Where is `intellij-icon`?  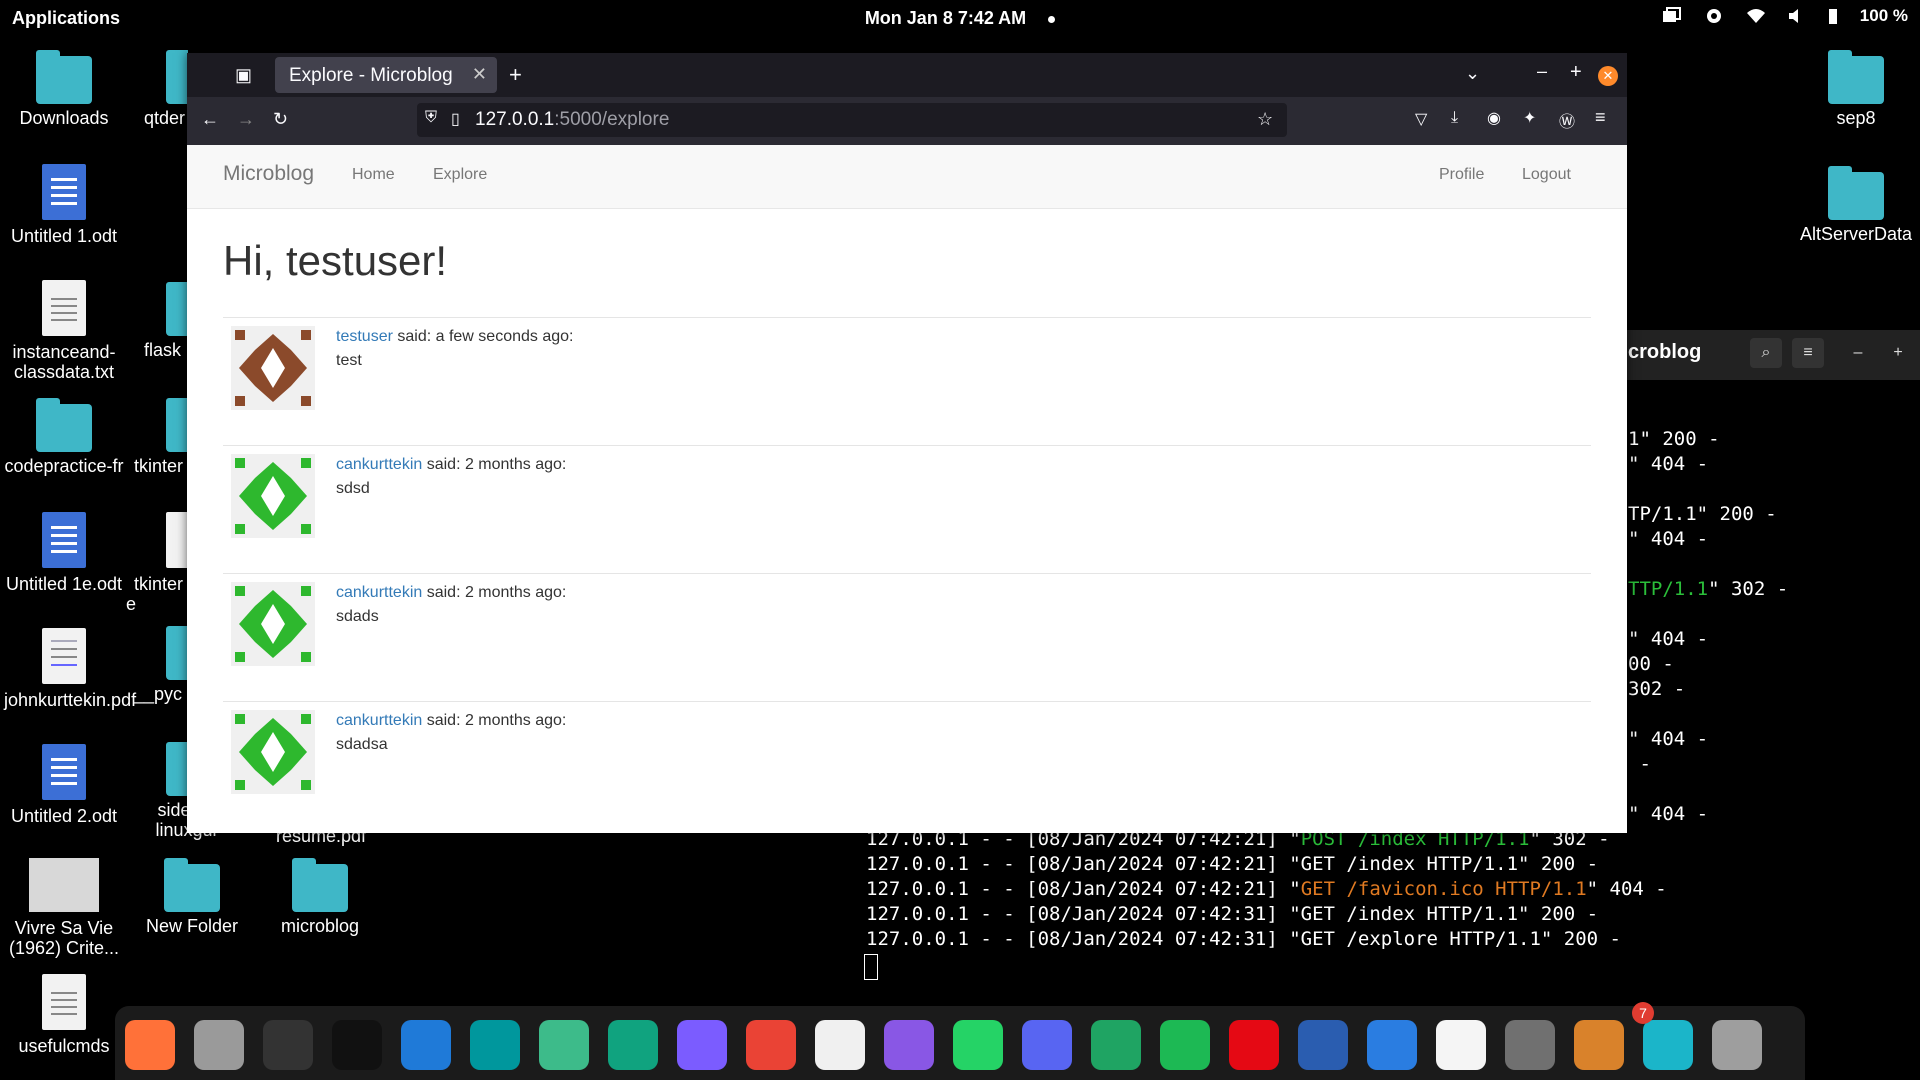 intellij-icon is located at coordinates (357, 1045).